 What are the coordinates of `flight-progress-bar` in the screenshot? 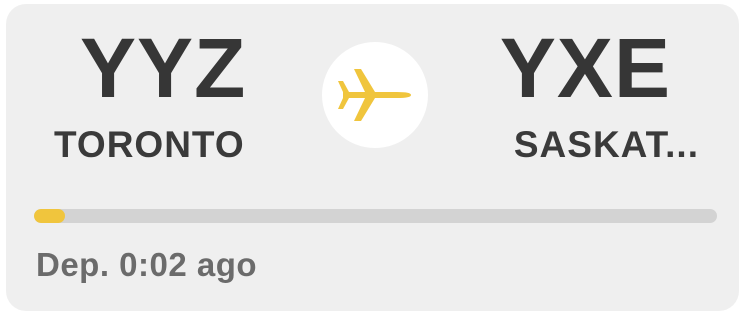 It's located at (375, 216).